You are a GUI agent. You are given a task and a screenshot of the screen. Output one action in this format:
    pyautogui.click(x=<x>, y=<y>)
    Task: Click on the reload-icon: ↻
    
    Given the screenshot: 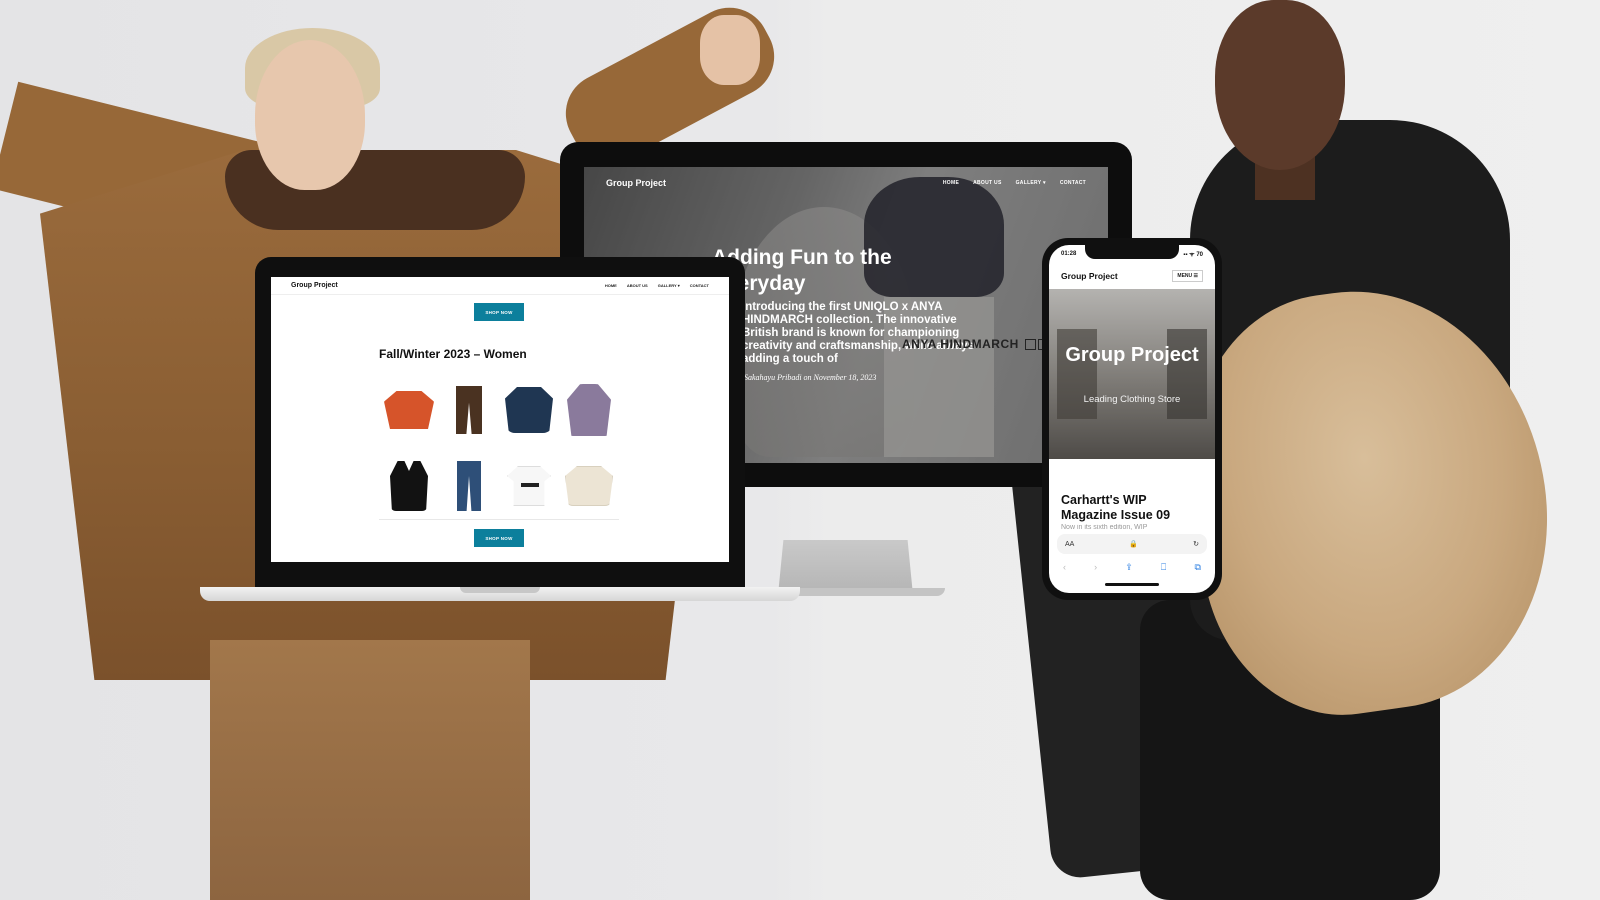 What is the action you would take?
    pyautogui.click(x=1196, y=544)
    